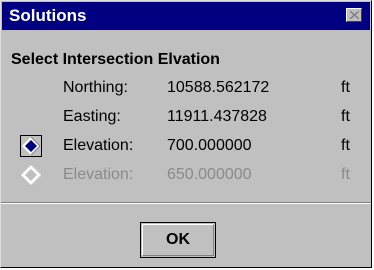 This screenshot has height=270, width=374. I want to click on radio-diamond-selected-icon, so click(31, 146).